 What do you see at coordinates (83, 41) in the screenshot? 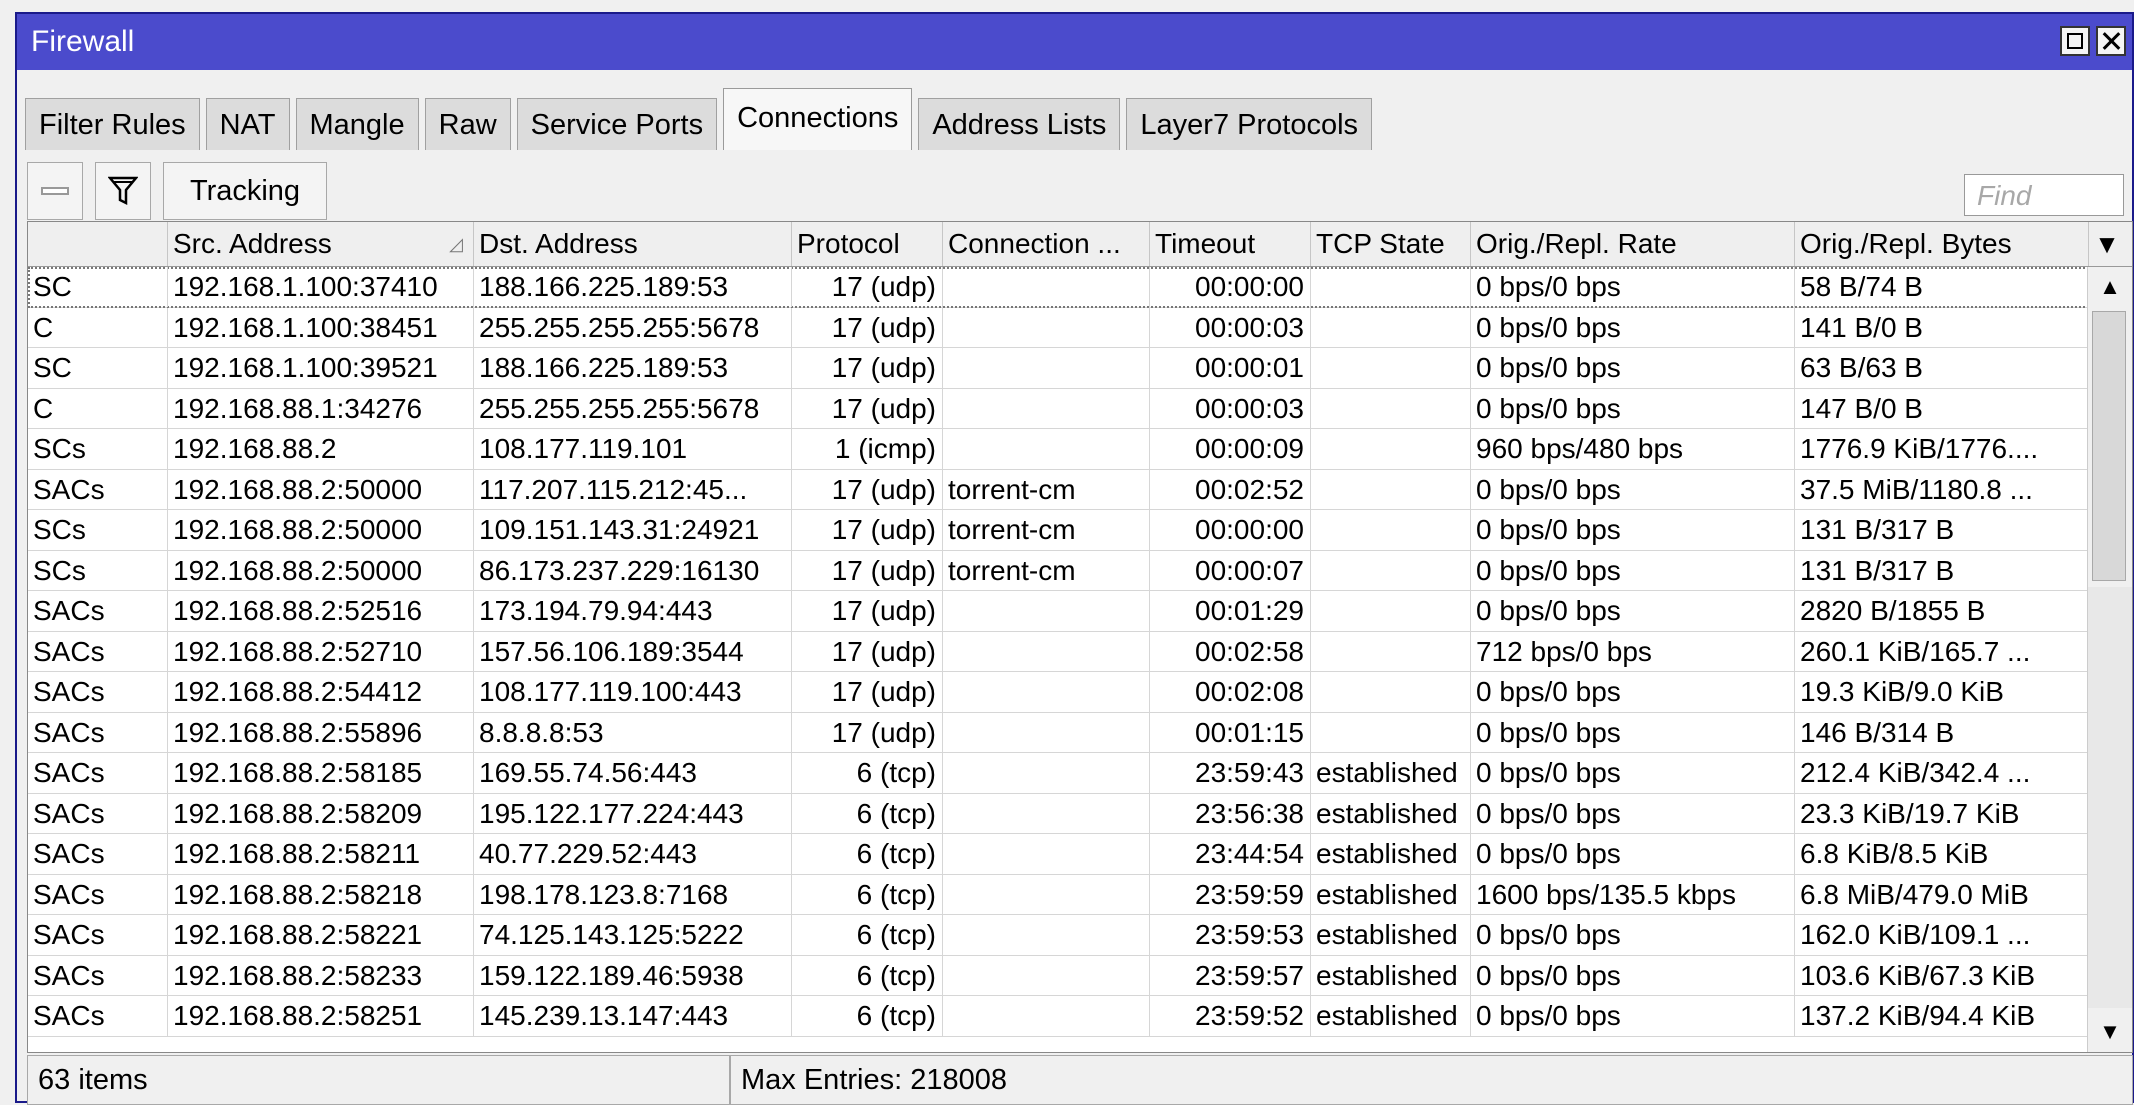
I see `window-title: Firewall` at bounding box center [83, 41].